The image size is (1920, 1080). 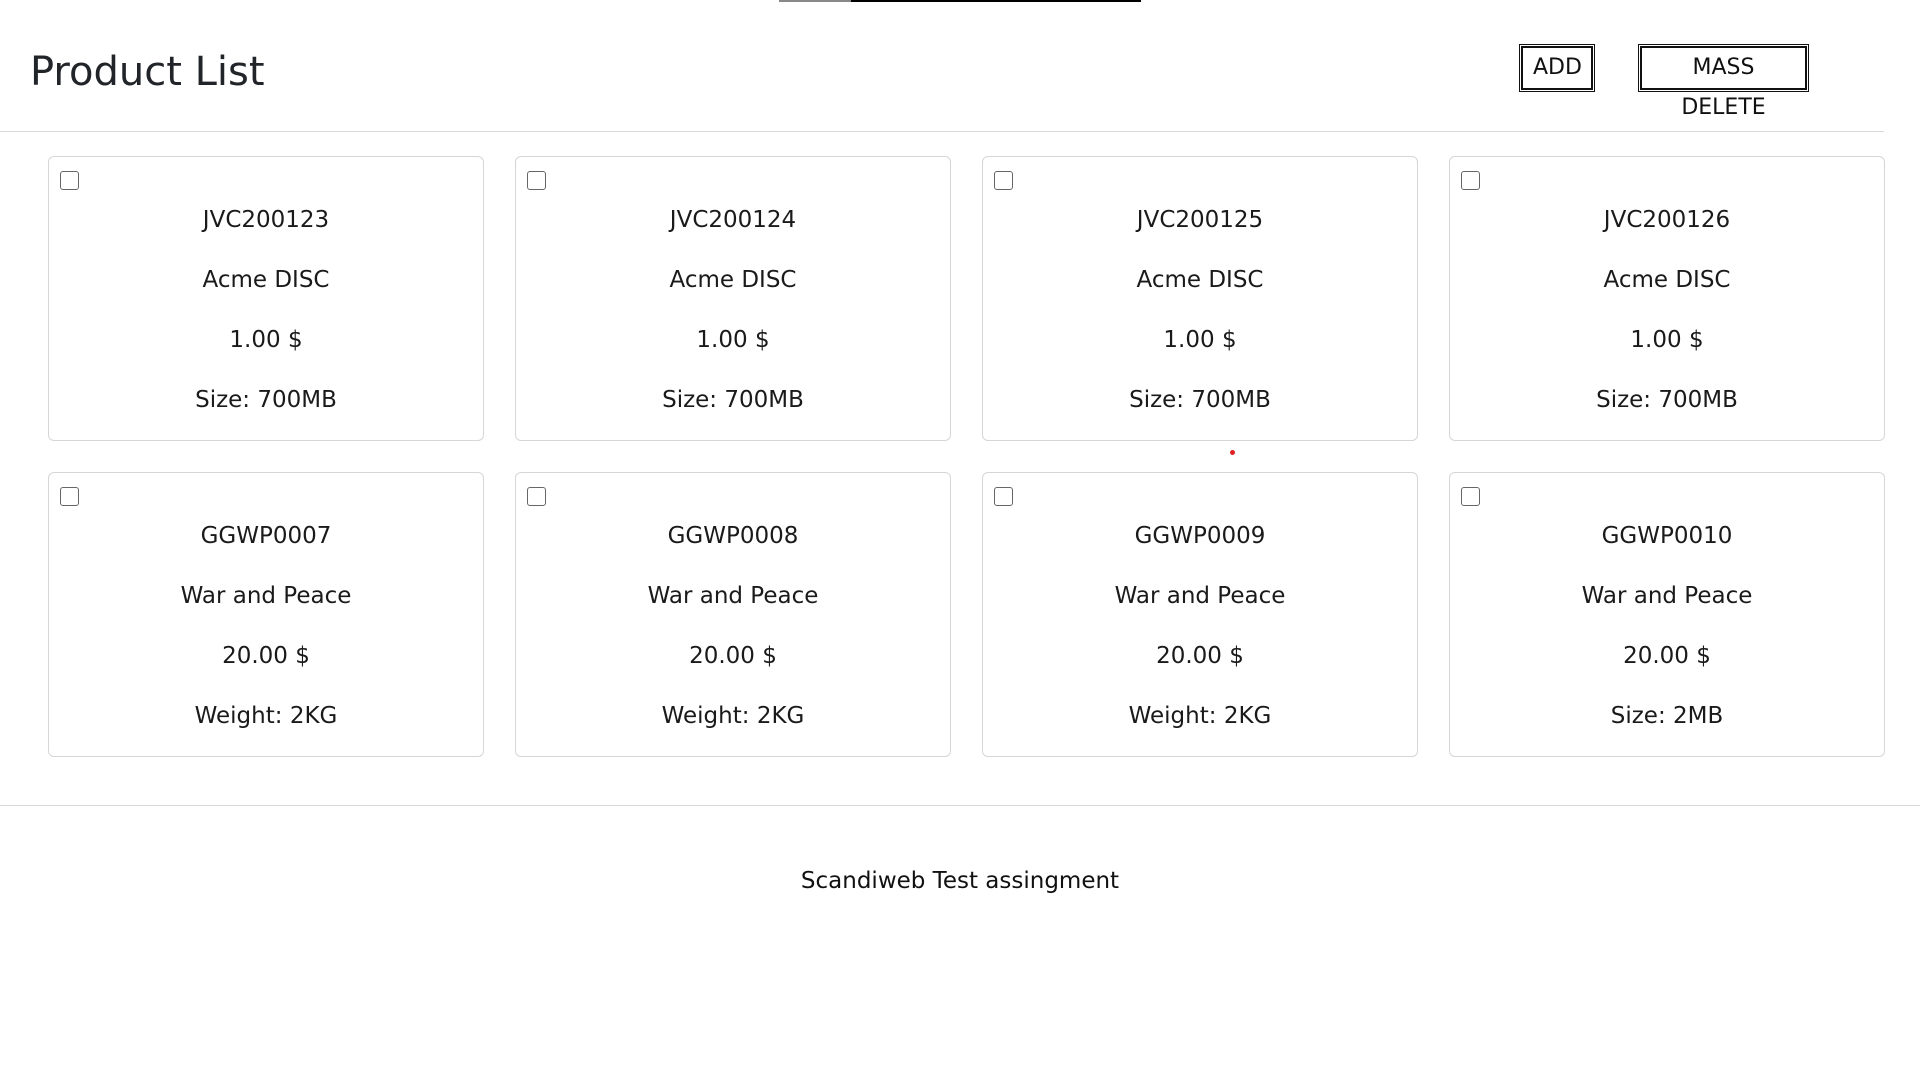 What do you see at coordinates (1200, 536) in the screenshot?
I see `product-sku: GGWP0009` at bounding box center [1200, 536].